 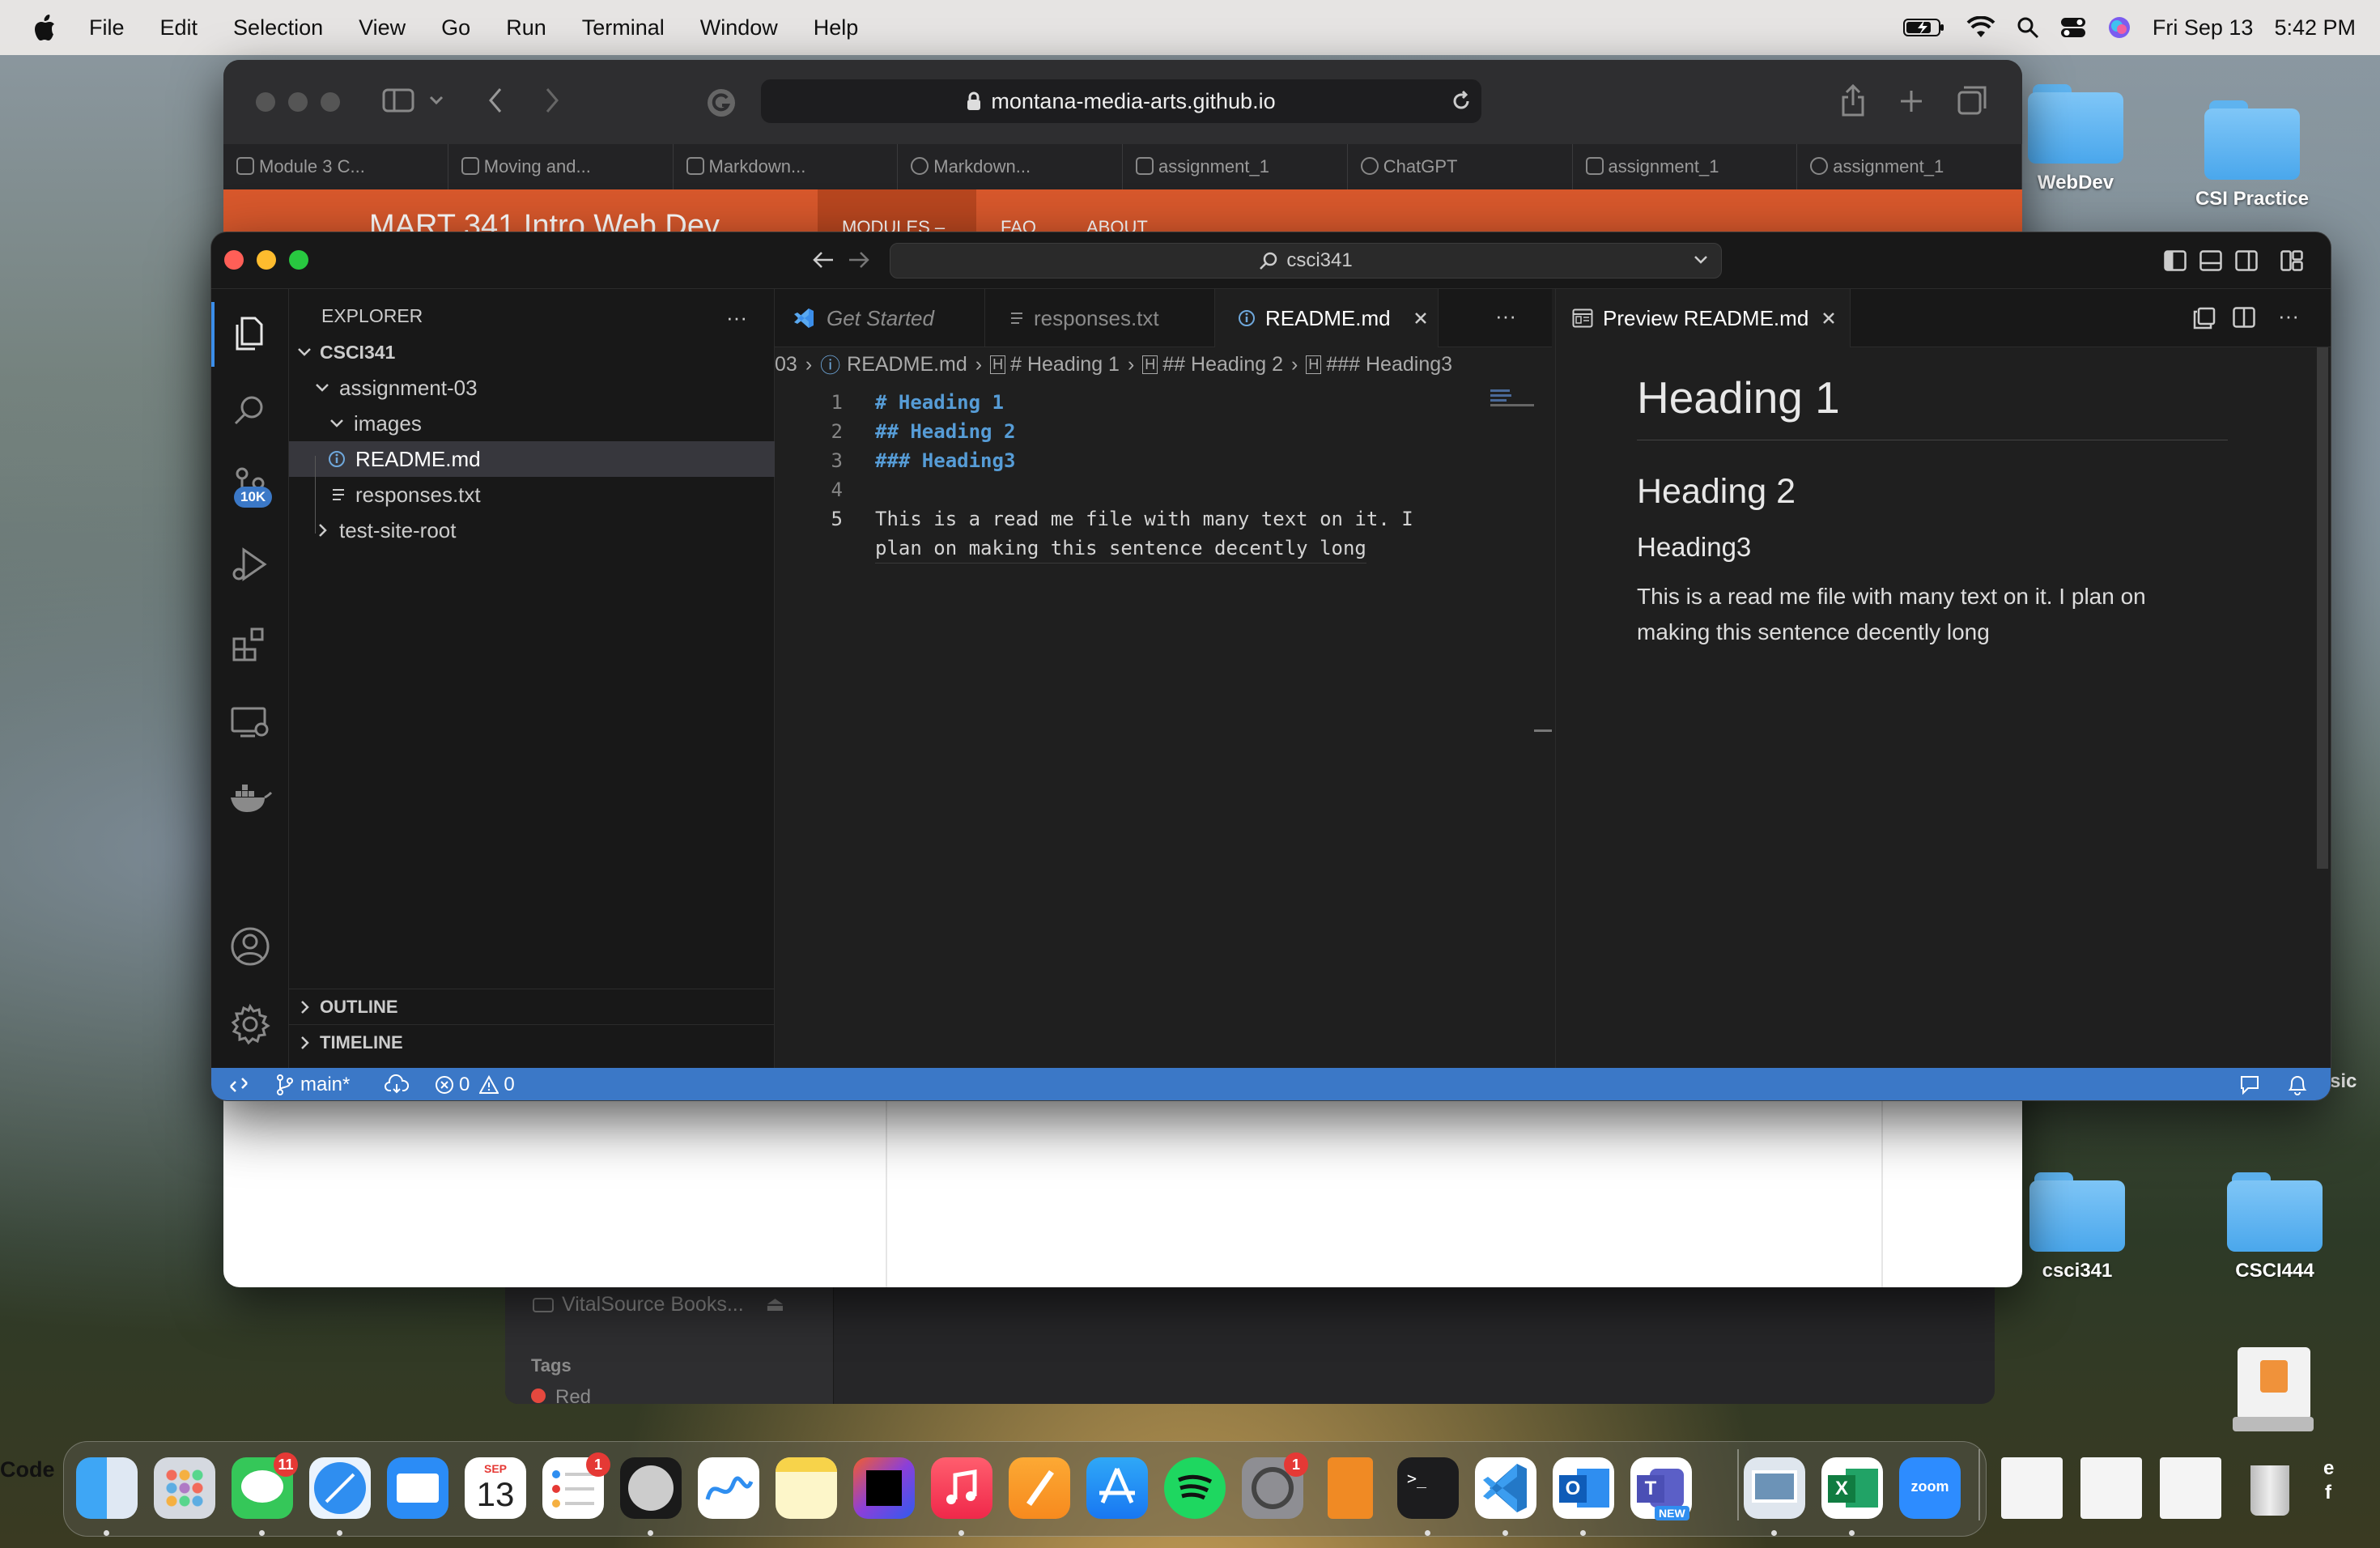 I want to click on launchpad-app-icon, so click(x=185, y=1488).